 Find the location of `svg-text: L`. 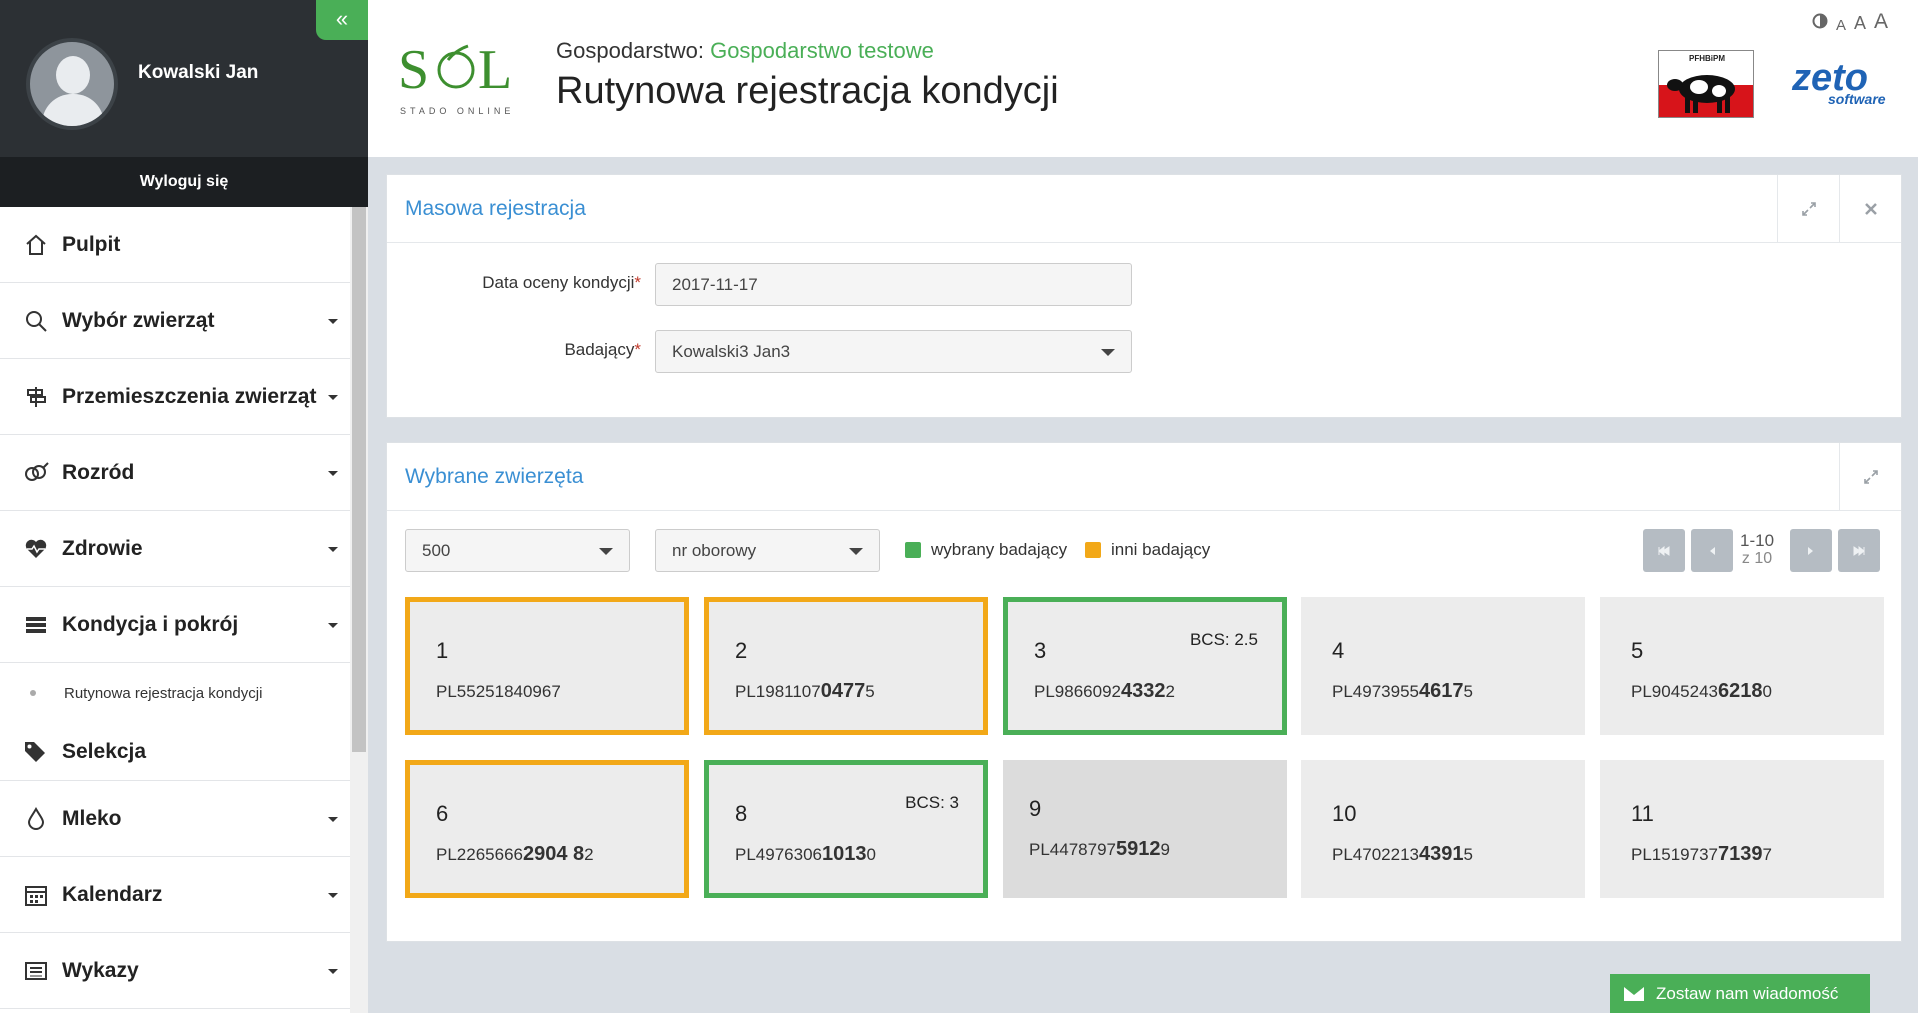

svg-text: L is located at coordinates (495, 70).